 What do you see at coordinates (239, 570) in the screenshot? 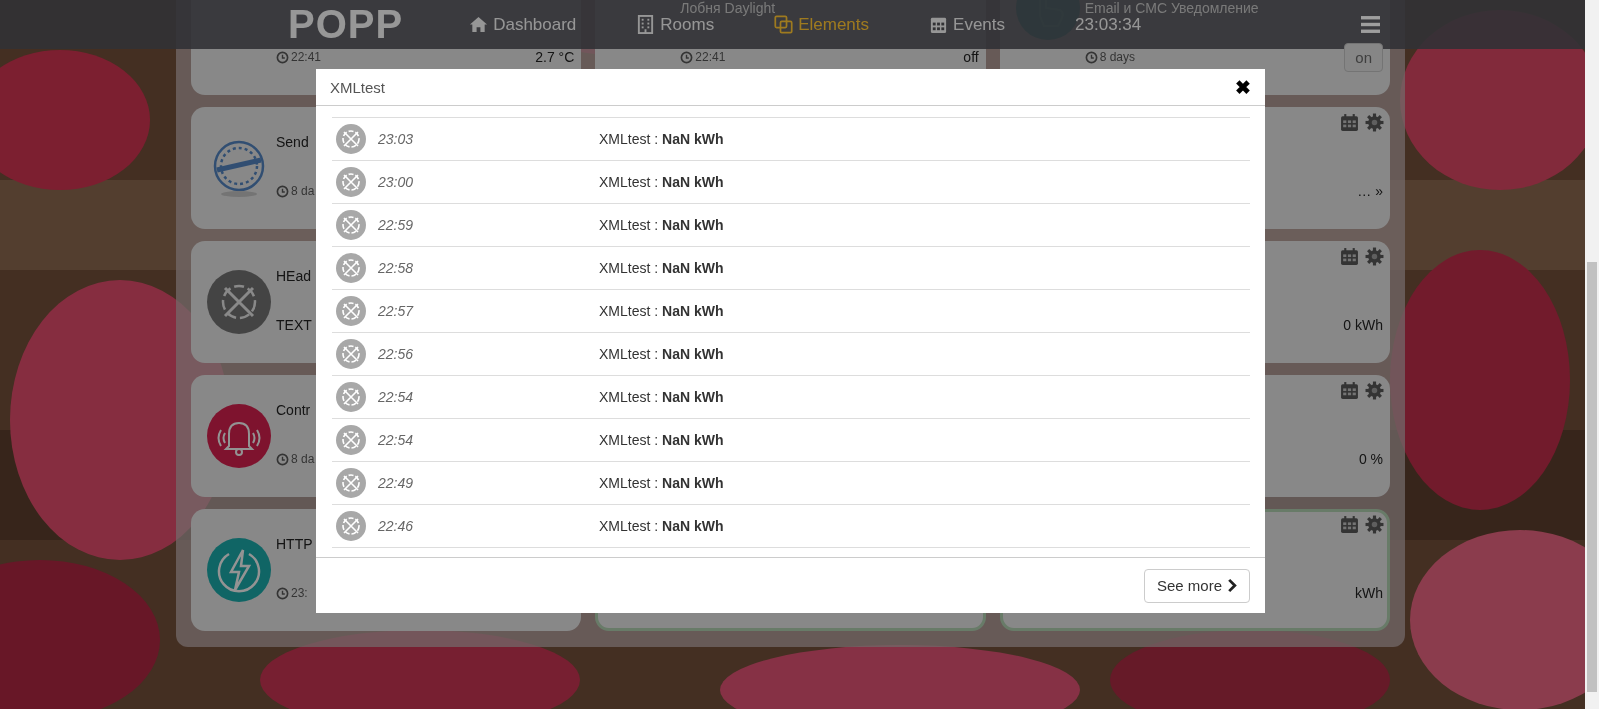
I see `lightning-icon` at bounding box center [239, 570].